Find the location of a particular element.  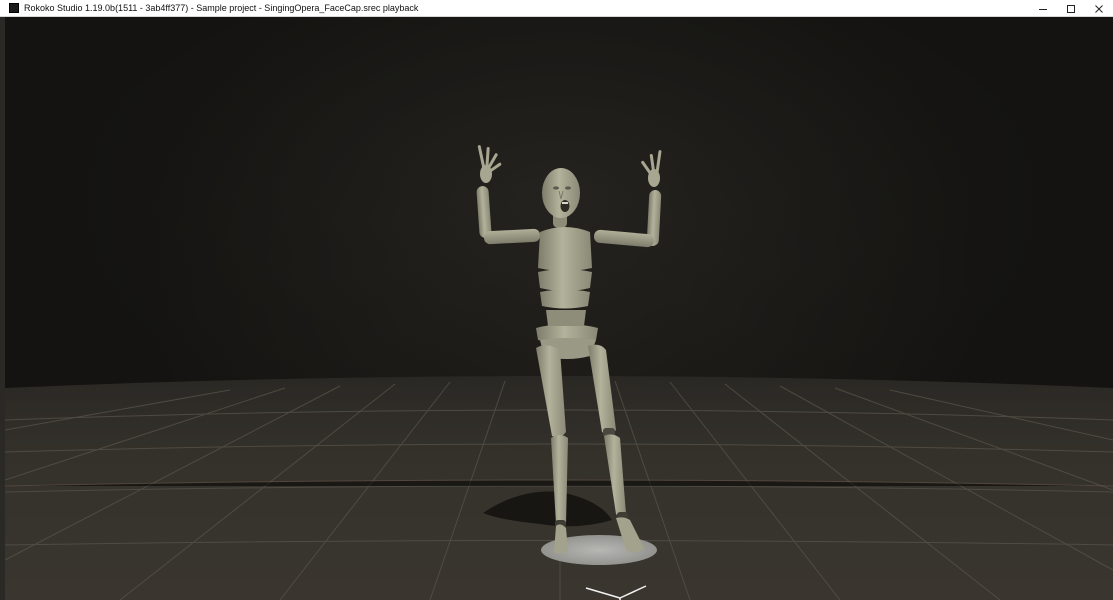

lower-torso is located at coordinates (566, 318).